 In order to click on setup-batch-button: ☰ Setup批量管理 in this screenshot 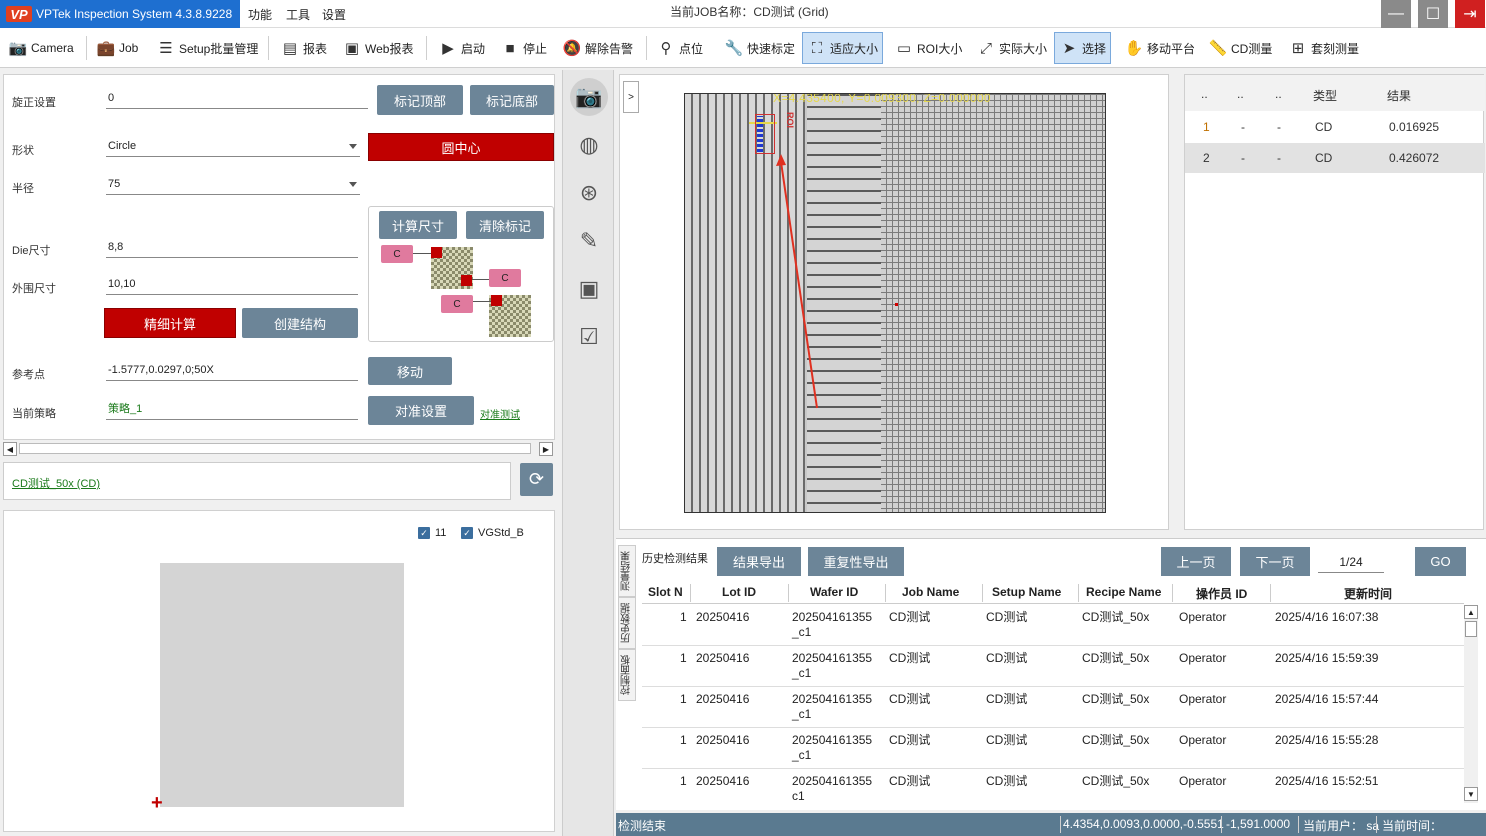, I will do `click(207, 48)`.